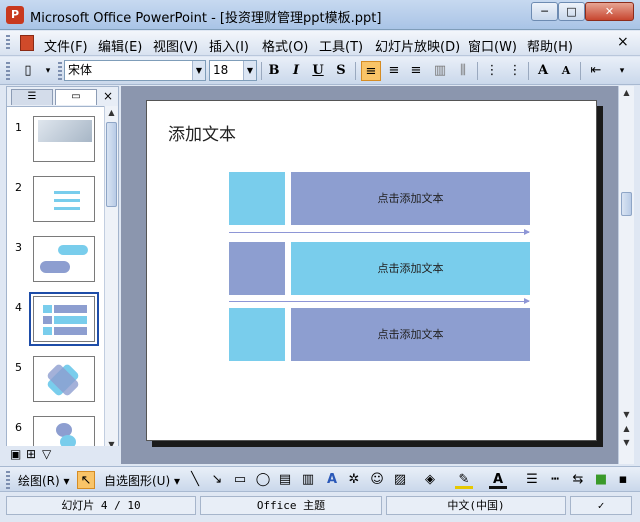 This screenshot has height=522, width=640. What do you see at coordinates (62, 455) in the screenshot?
I see `view-buttons: ▣ ⊞ ▽` at bounding box center [62, 455].